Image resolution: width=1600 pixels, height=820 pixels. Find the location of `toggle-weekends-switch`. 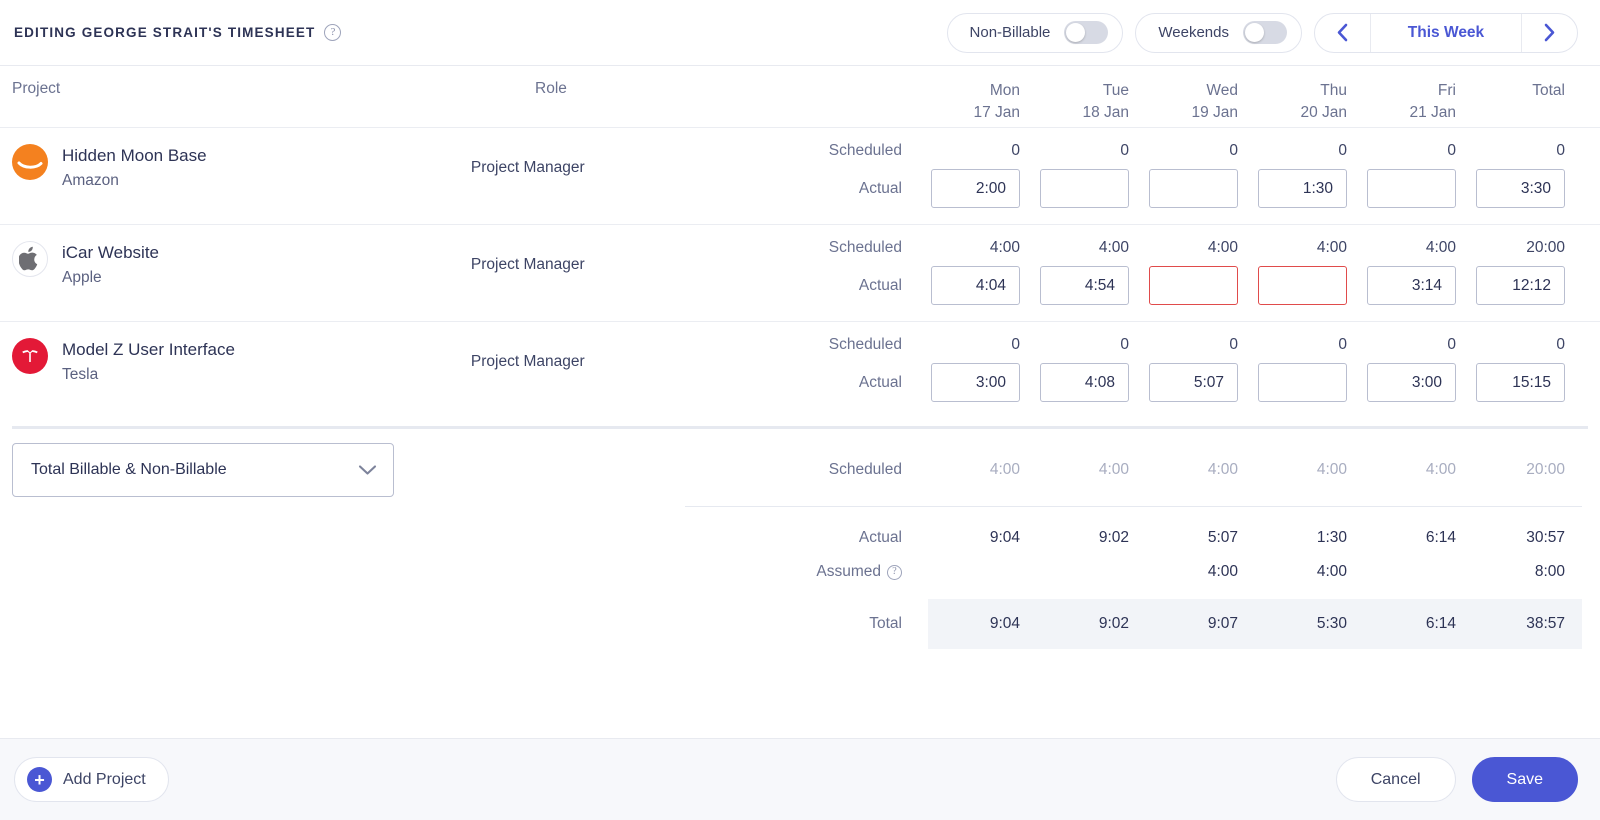

toggle-weekends-switch is located at coordinates (1265, 32).